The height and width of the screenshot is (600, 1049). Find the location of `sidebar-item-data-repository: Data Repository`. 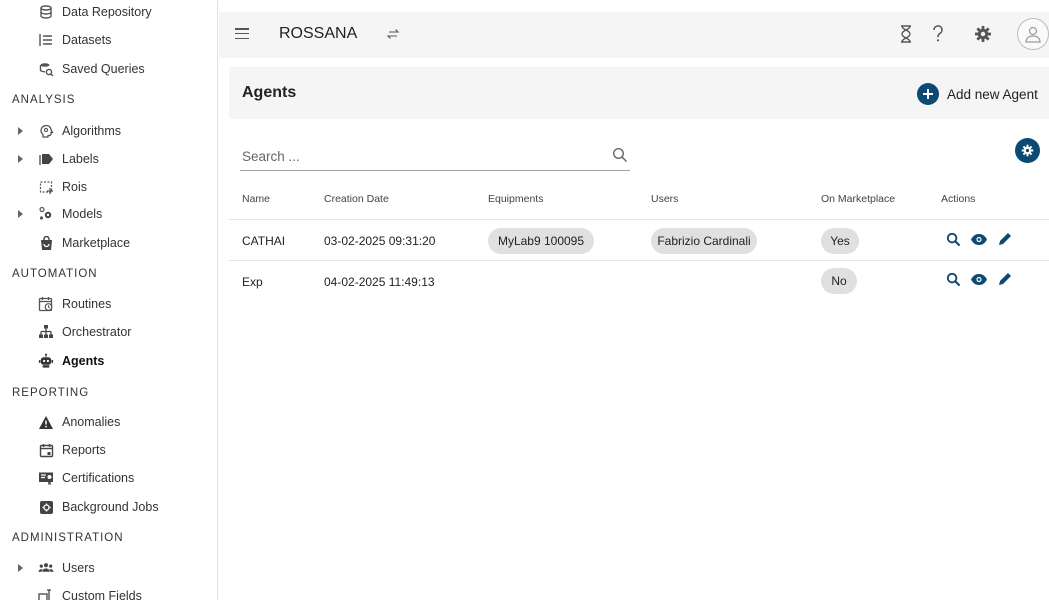

sidebar-item-data-repository: Data Repository is located at coordinates (108, 13).